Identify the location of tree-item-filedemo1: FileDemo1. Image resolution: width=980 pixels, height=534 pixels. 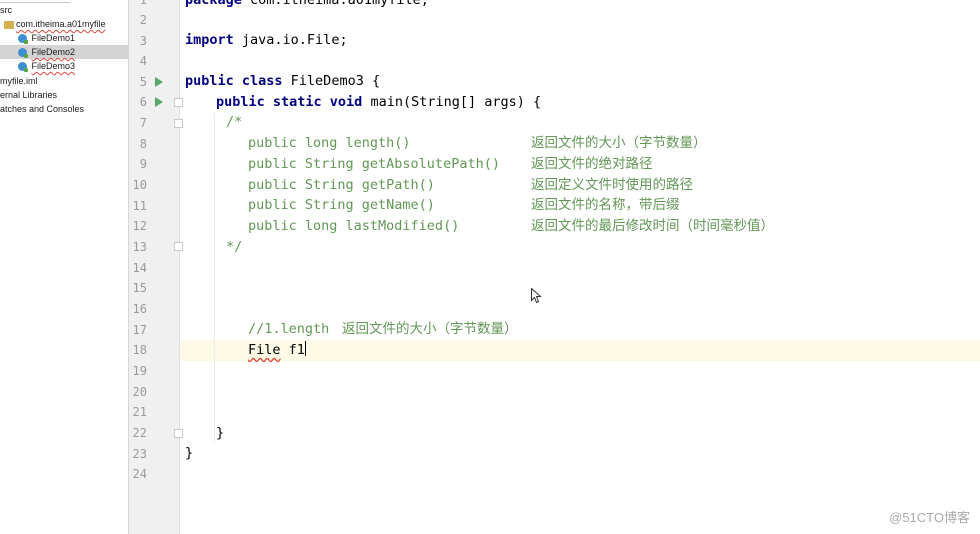
(64, 38).